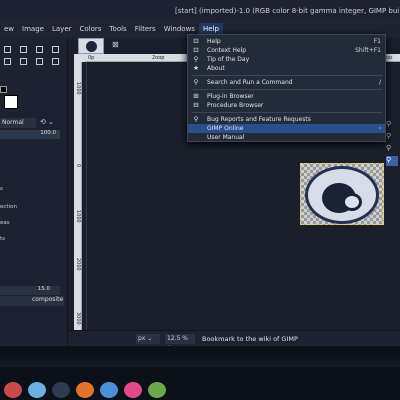  I want to click on menu-item-shortcut: F1, so click(377, 41).